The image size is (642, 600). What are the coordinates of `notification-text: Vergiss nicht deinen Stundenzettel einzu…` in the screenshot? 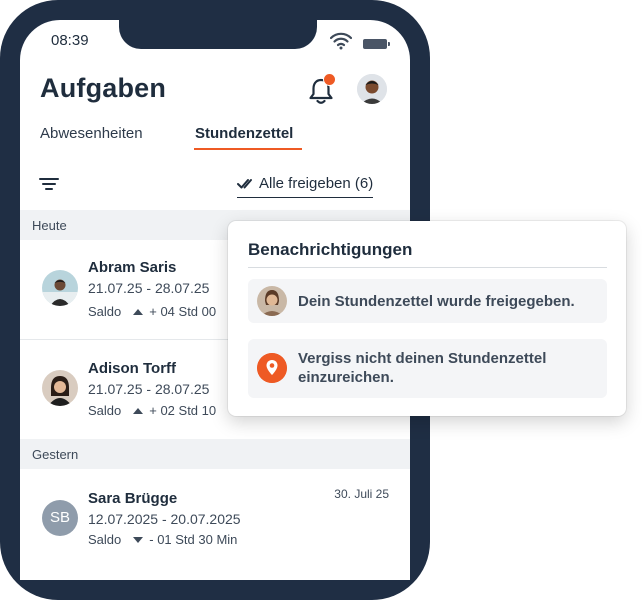 It's located at (422, 368).